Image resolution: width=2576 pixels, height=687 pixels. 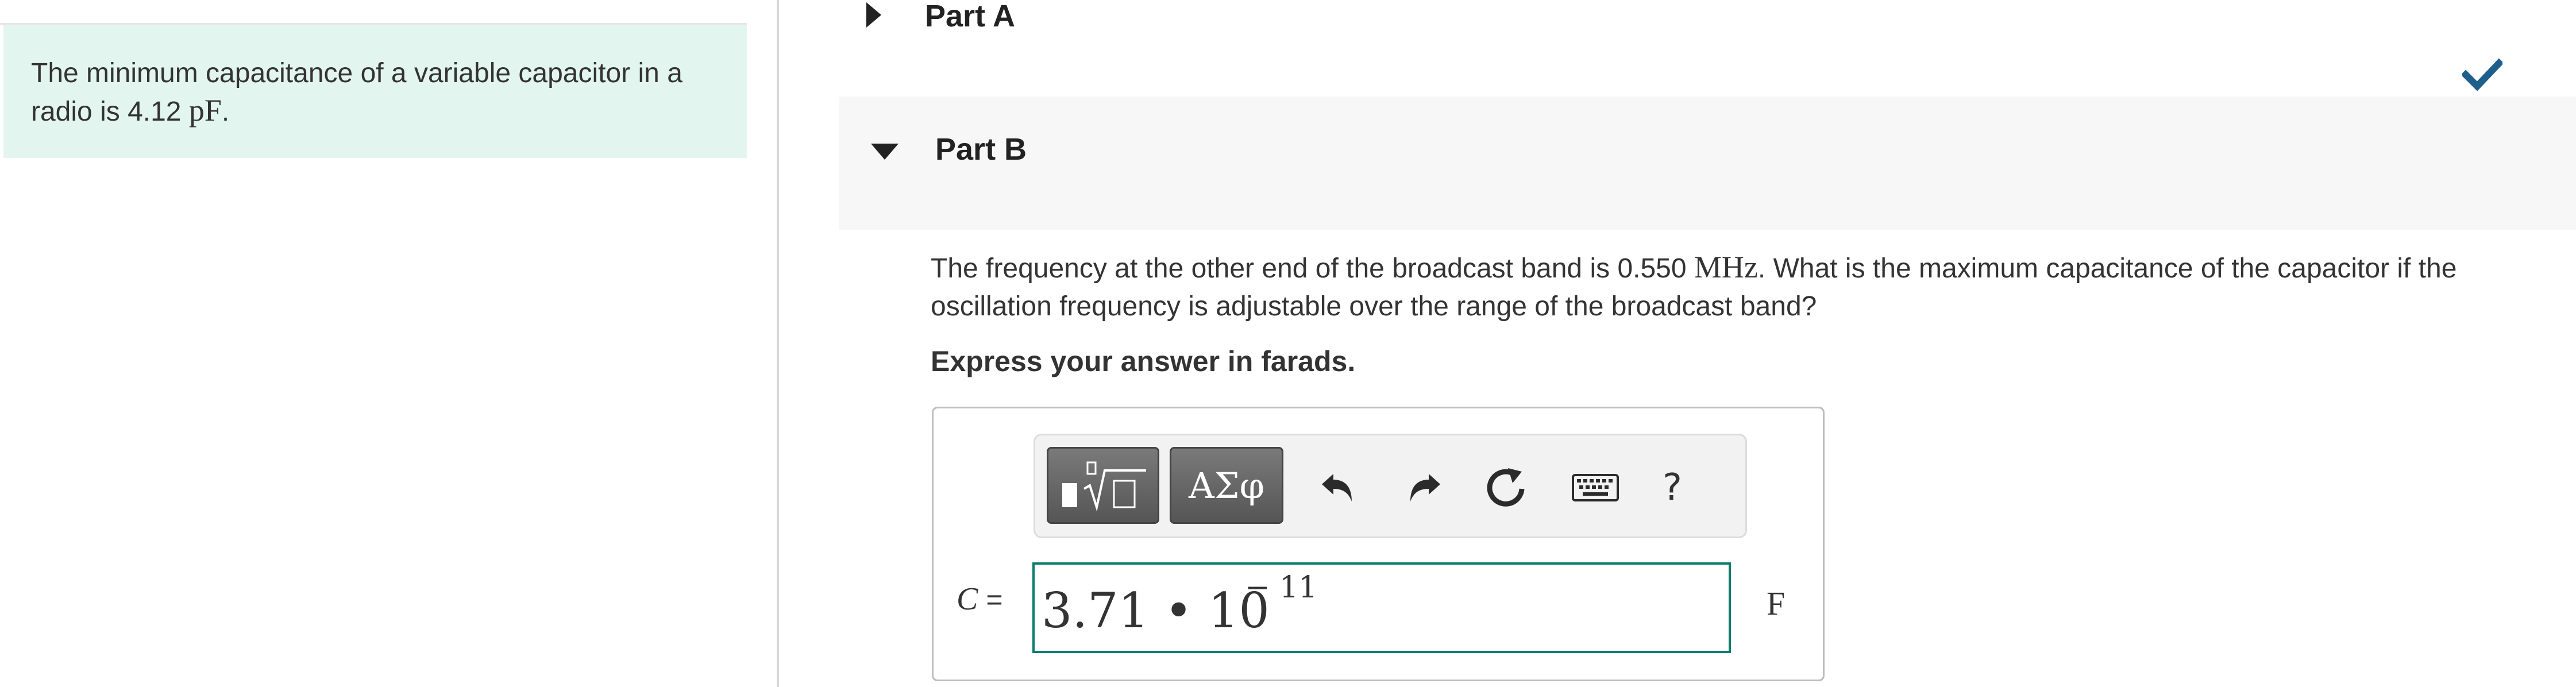 I want to click on answer-box: ΑΣφ ? C = 3.71 • 10 − 11 F, so click(x=1378, y=544).